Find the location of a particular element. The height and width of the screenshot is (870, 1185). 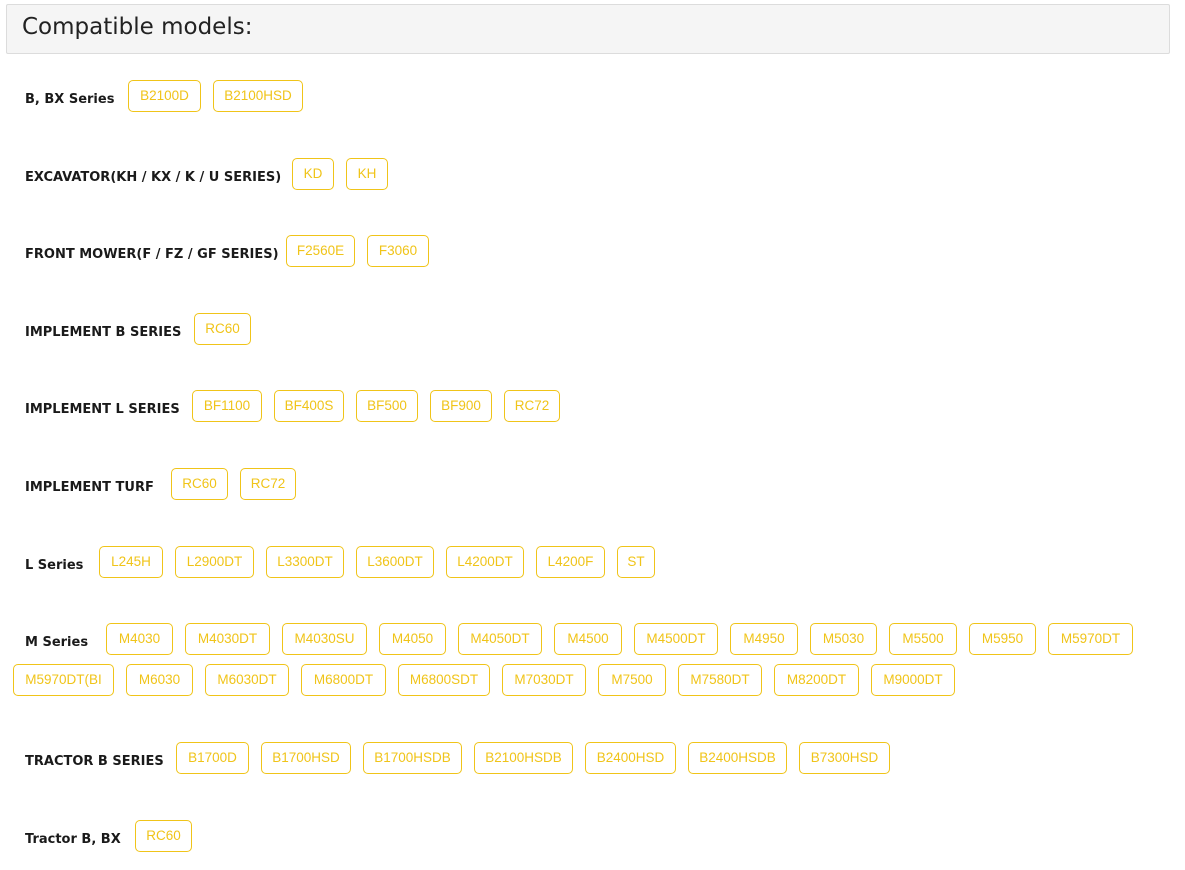

model-chip-m6030dt: M6030DT is located at coordinates (247, 680).